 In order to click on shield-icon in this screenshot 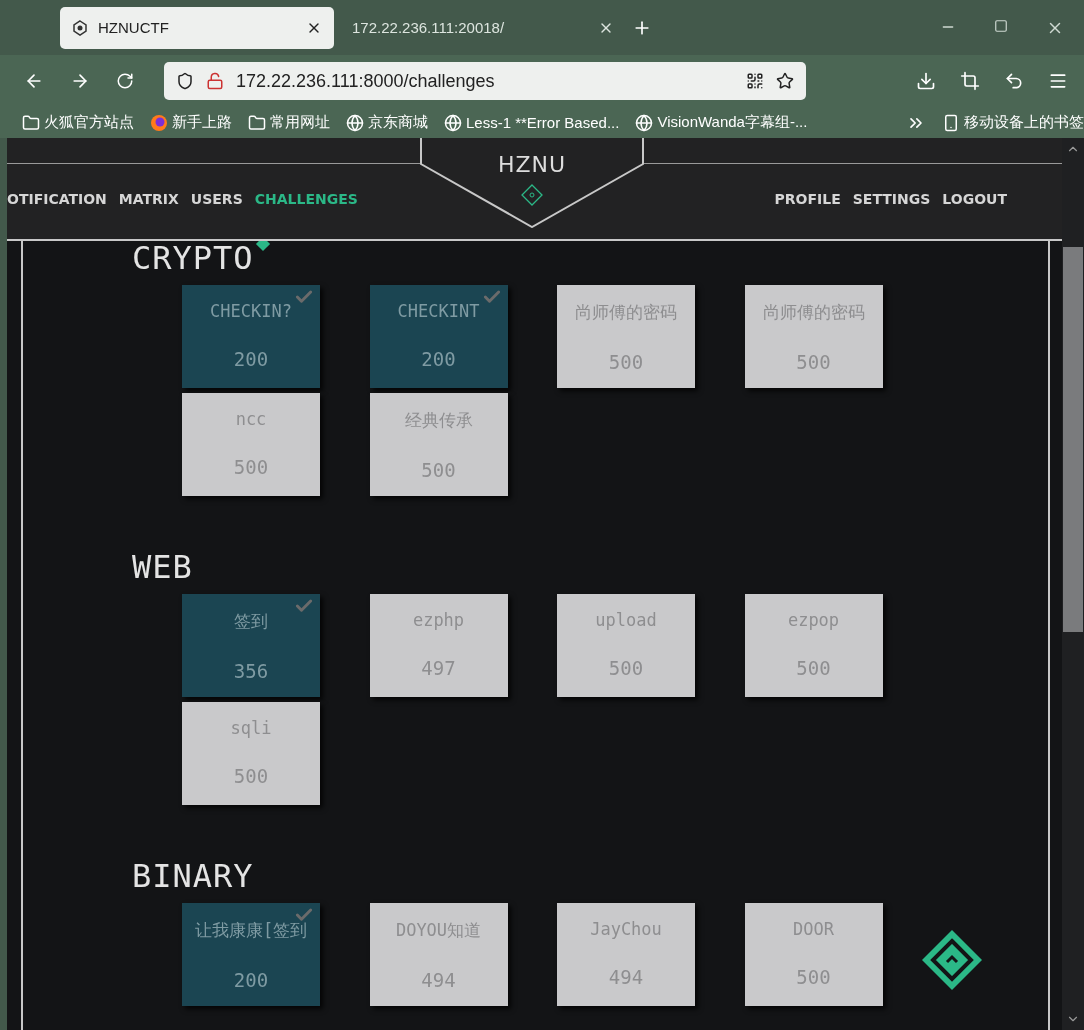, I will do `click(185, 81)`.